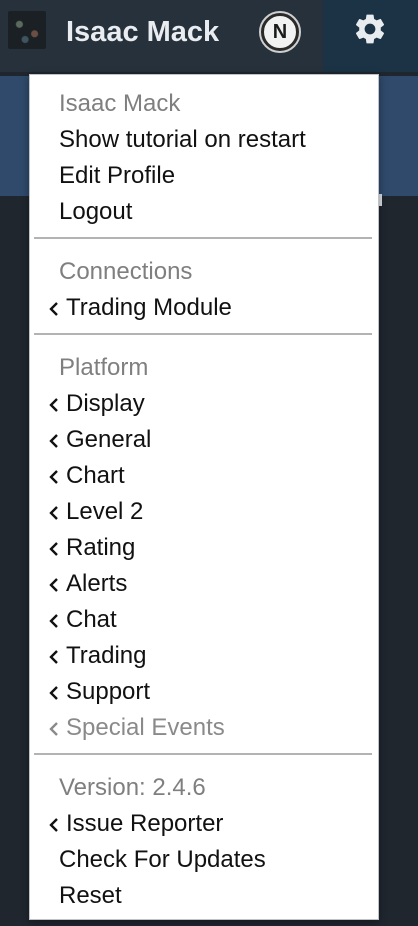 The height and width of the screenshot is (926, 418). What do you see at coordinates (117, 176) in the screenshot?
I see `menu-item-edit-profile: Edit Profile` at bounding box center [117, 176].